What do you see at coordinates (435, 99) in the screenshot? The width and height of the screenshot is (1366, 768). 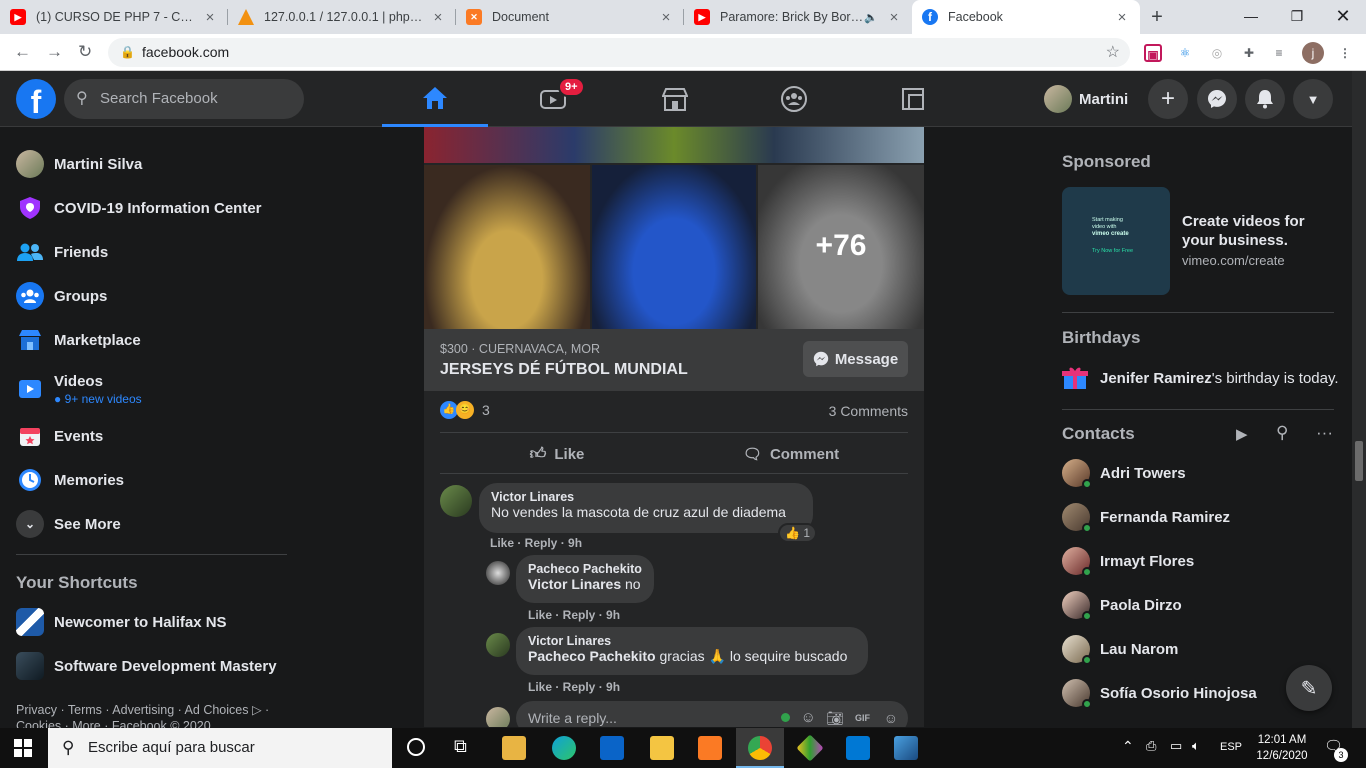 I see `nav-home` at bounding box center [435, 99].